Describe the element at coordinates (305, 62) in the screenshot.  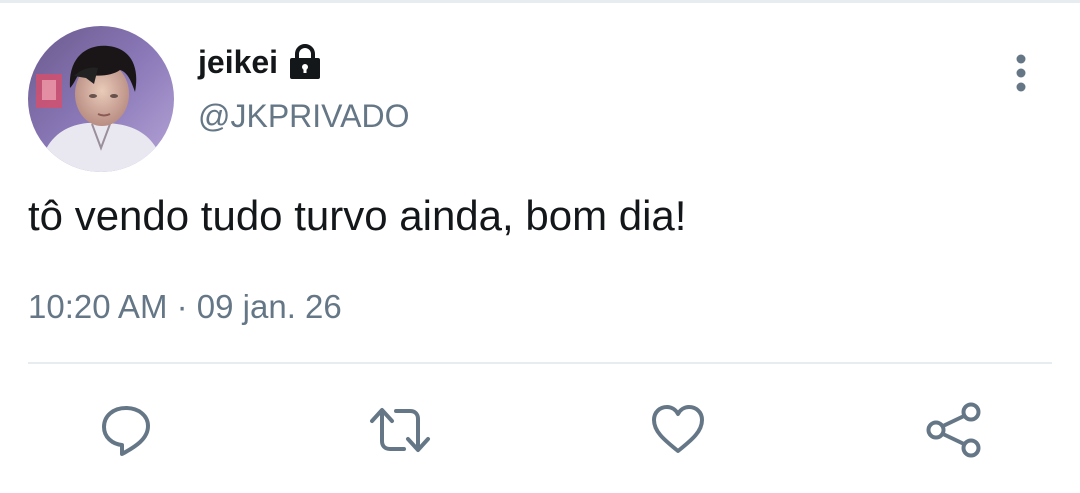
I see `lock-icon` at that location.